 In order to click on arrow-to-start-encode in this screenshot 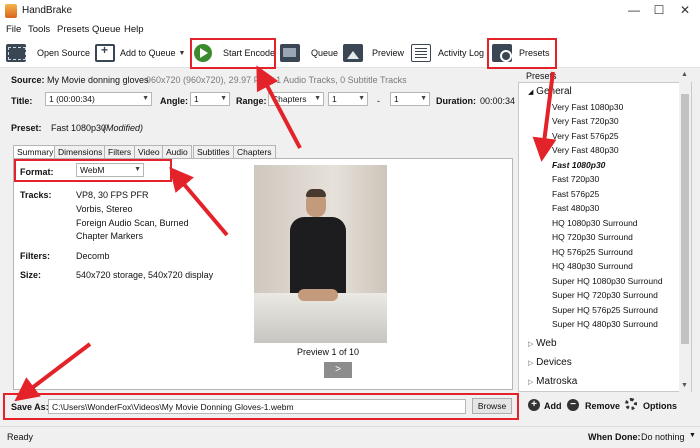, I will do `click(279, 107)`.